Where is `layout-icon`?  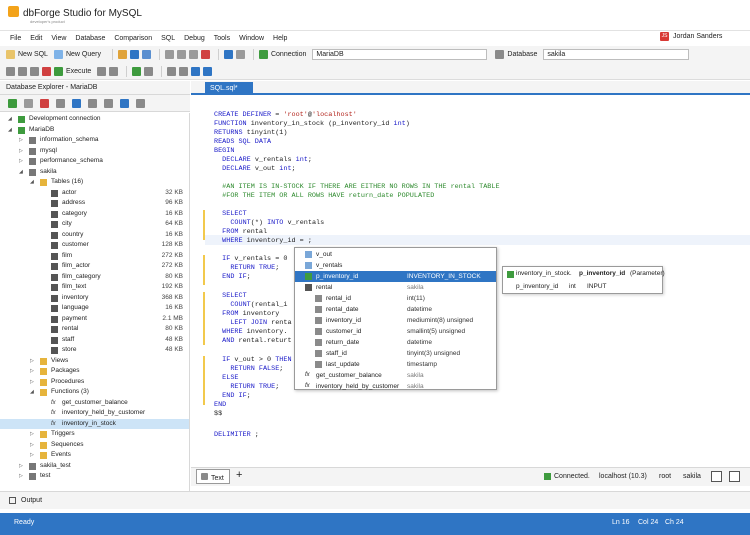
layout-icon is located at coordinates (196, 71).